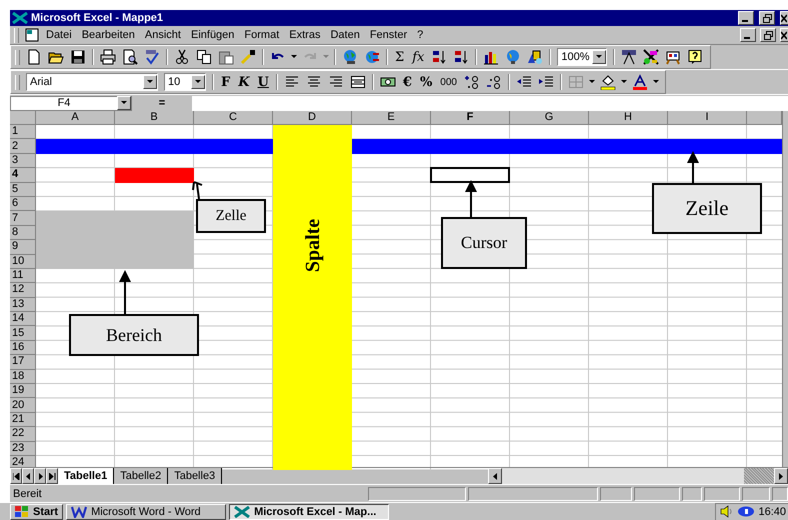 This screenshot has height=520, width=788. Describe the element at coordinates (23, 362) in the screenshot. I see `row-header: 17` at that location.